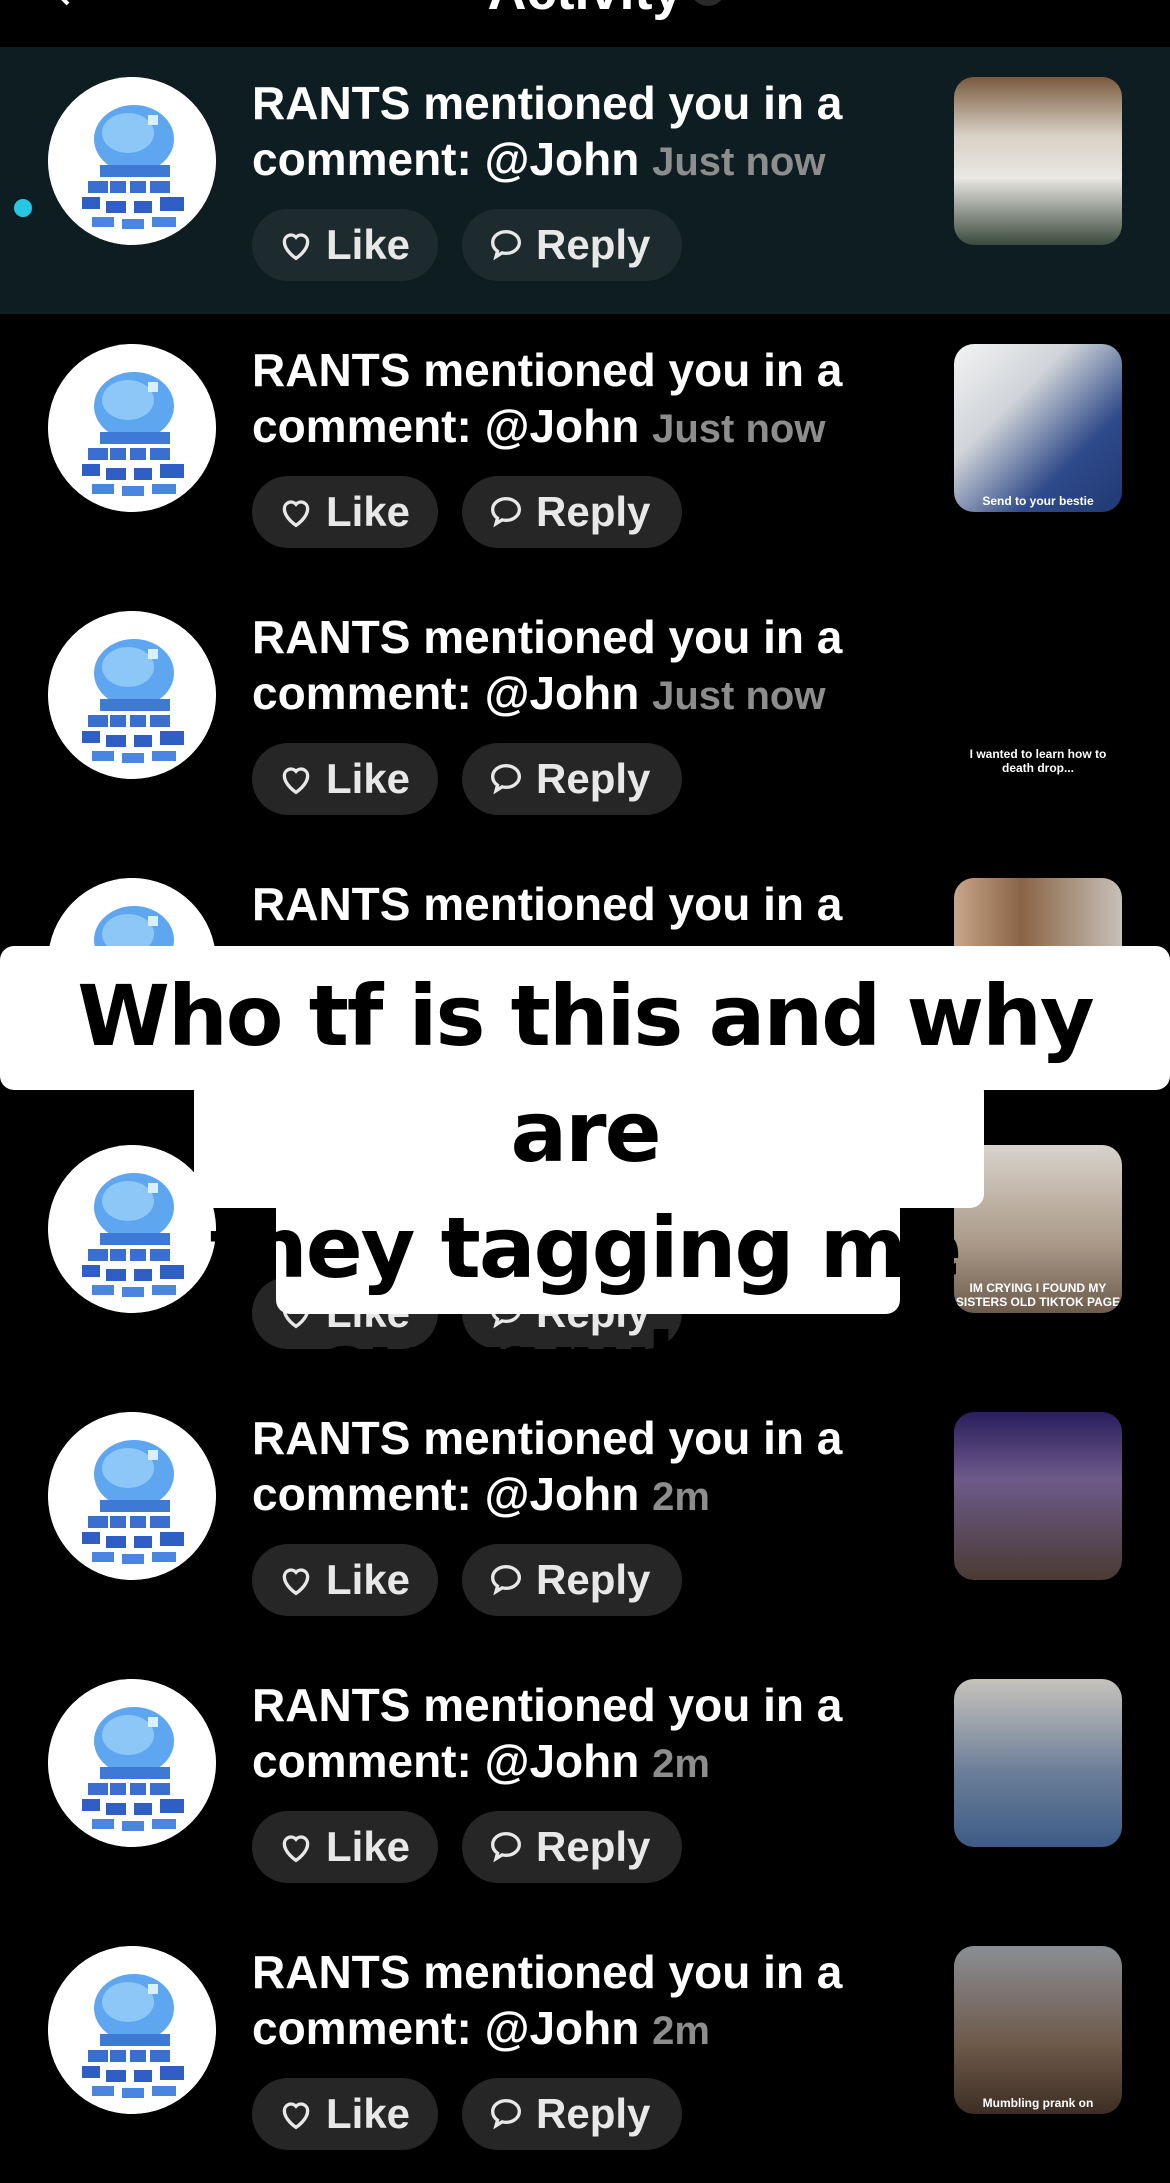  Describe the element at coordinates (585, 11) in the screenshot. I see `page-title: Activity` at that location.